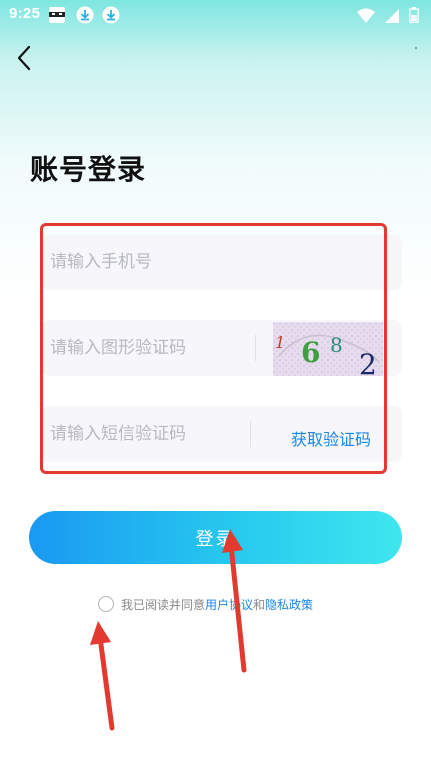 The image size is (431, 766). I want to click on ninja-app-icon, so click(57, 15).